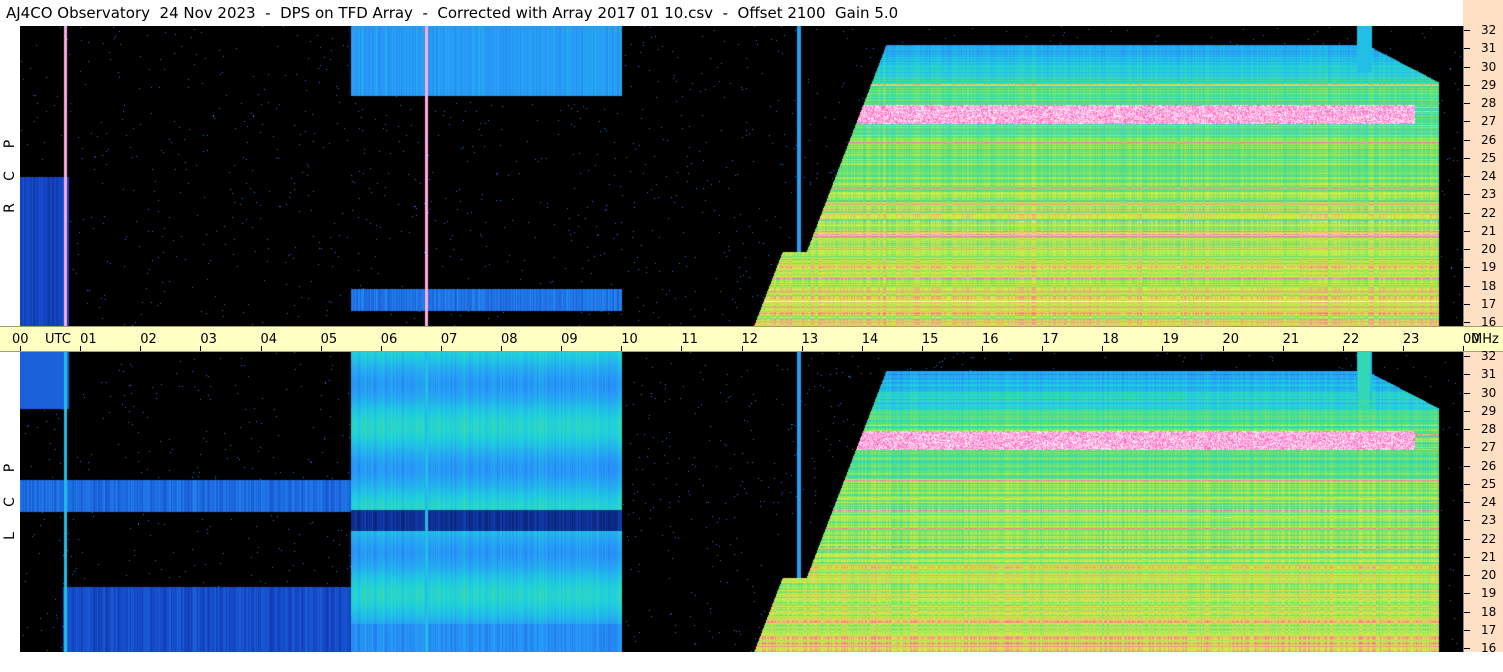  What do you see at coordinates (1351, 339) in the screenshot?
I see `time-tick-label: 22` at bounding box center [1351, 339].